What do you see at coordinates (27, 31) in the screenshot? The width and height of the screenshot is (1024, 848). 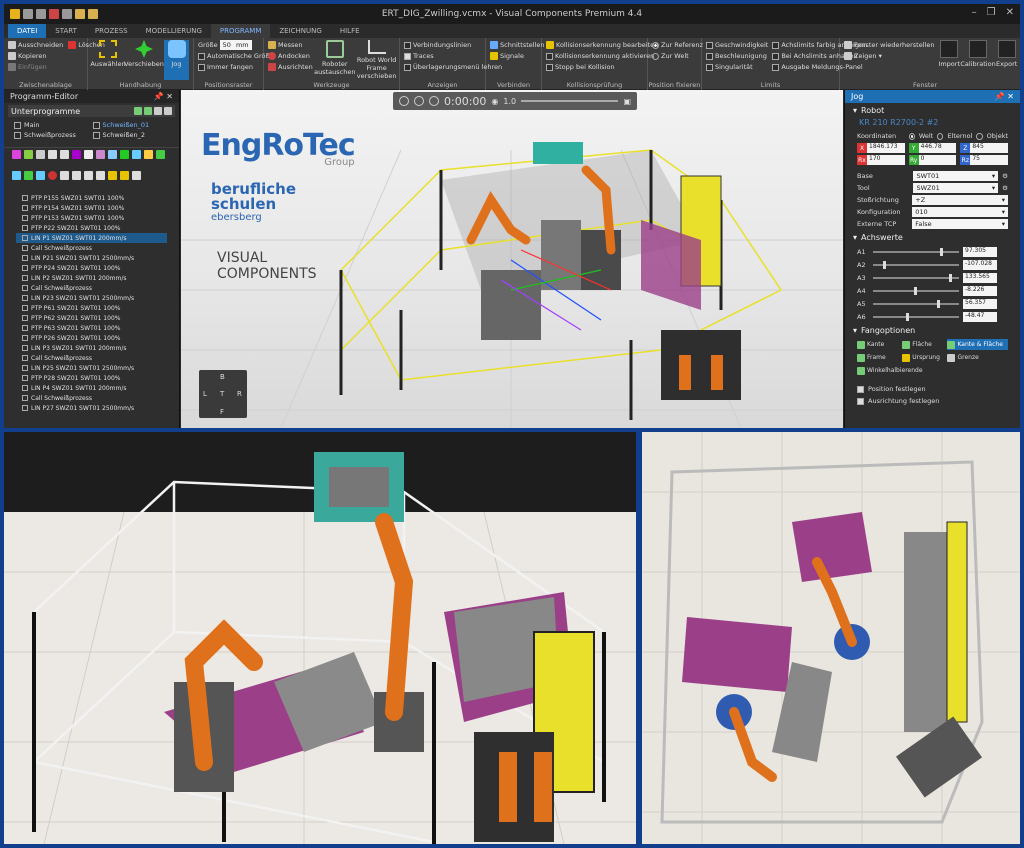 I see `tab-datei: DATEI` at bounding box center [27, 31].